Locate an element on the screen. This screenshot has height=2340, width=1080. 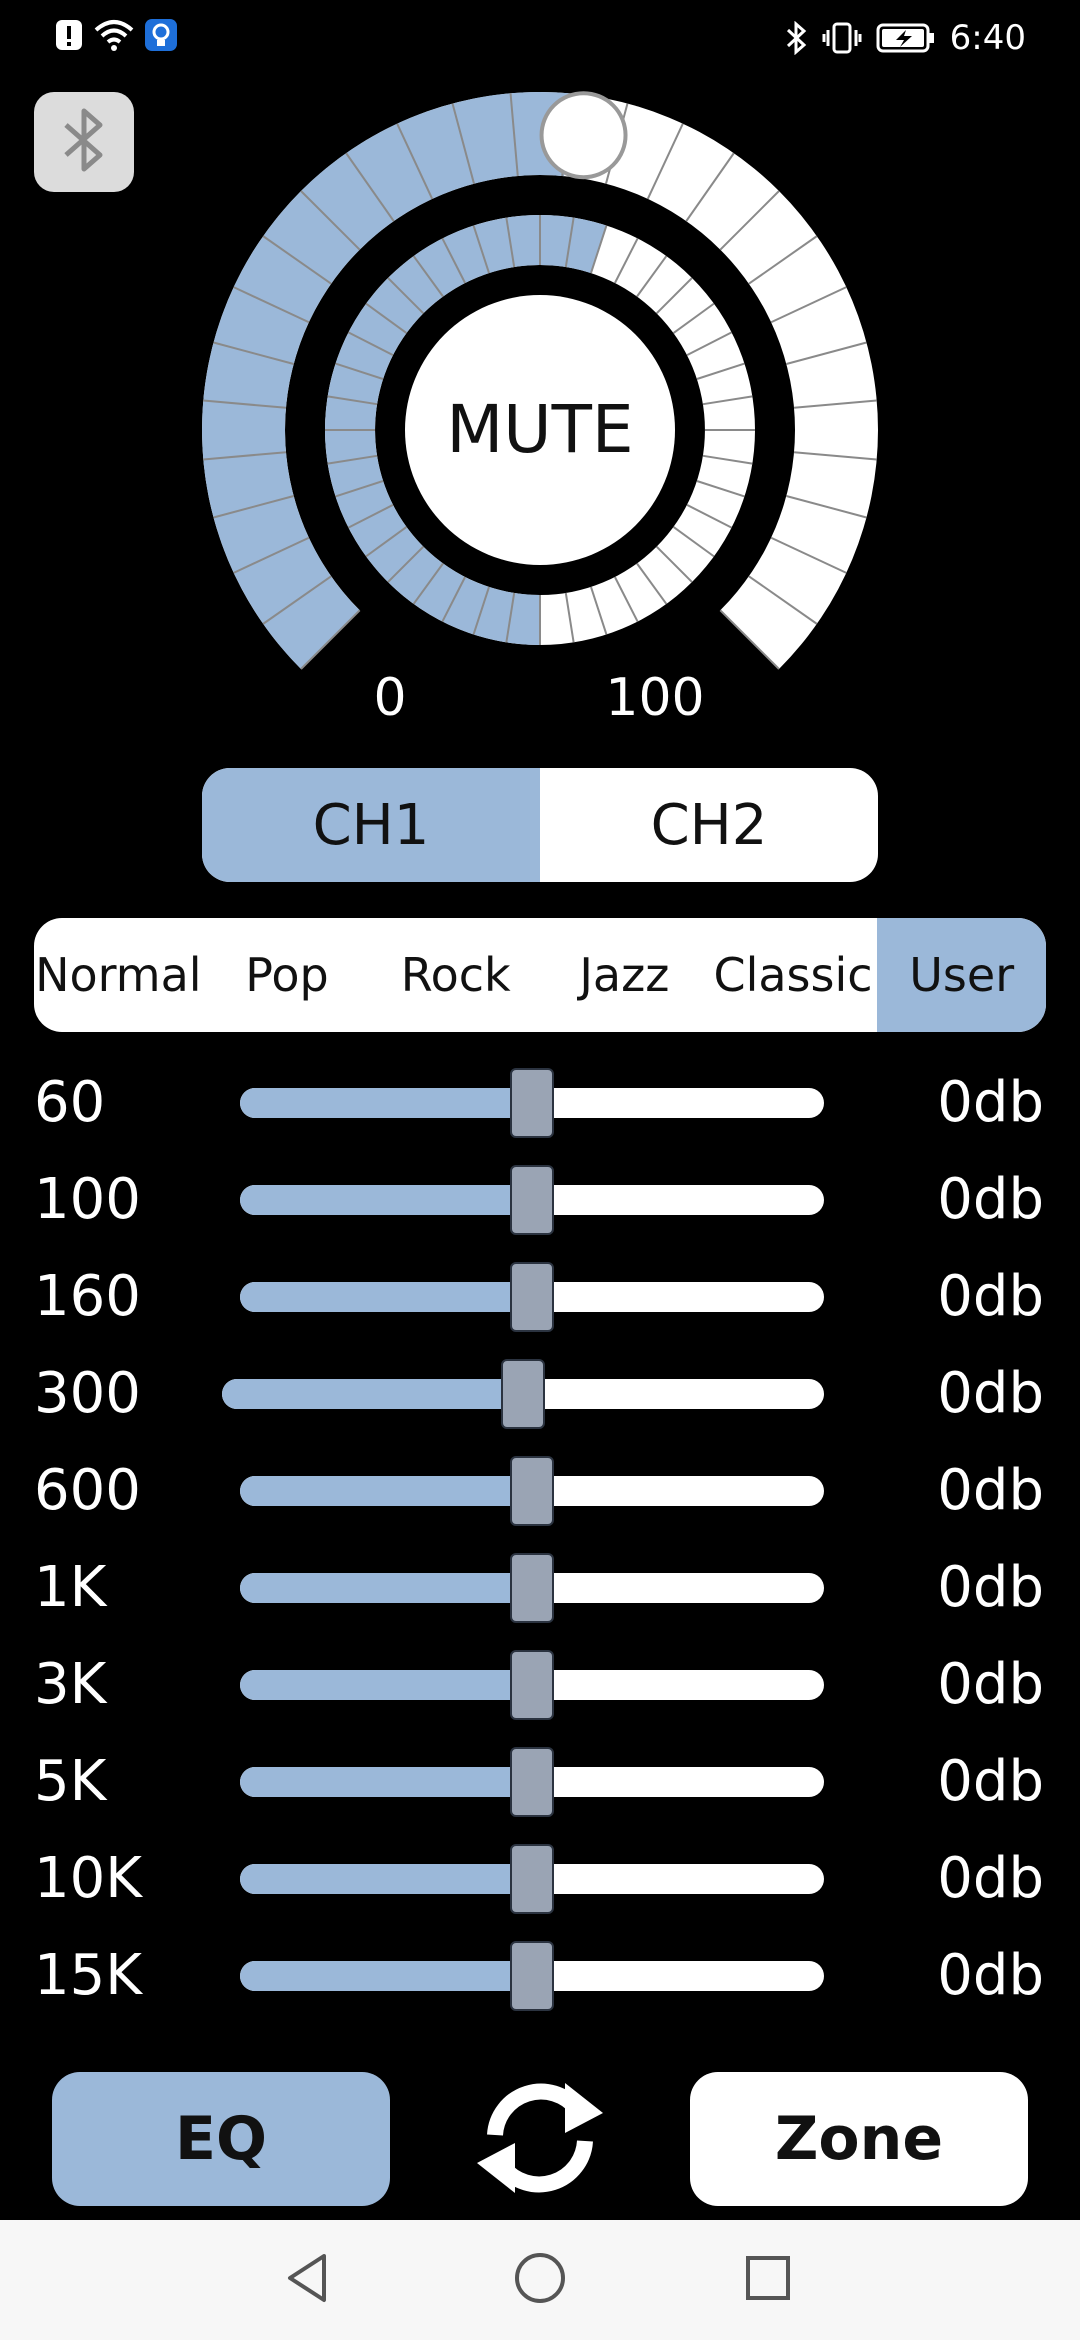
nav-home-button is located at coordinates (540, 2280).